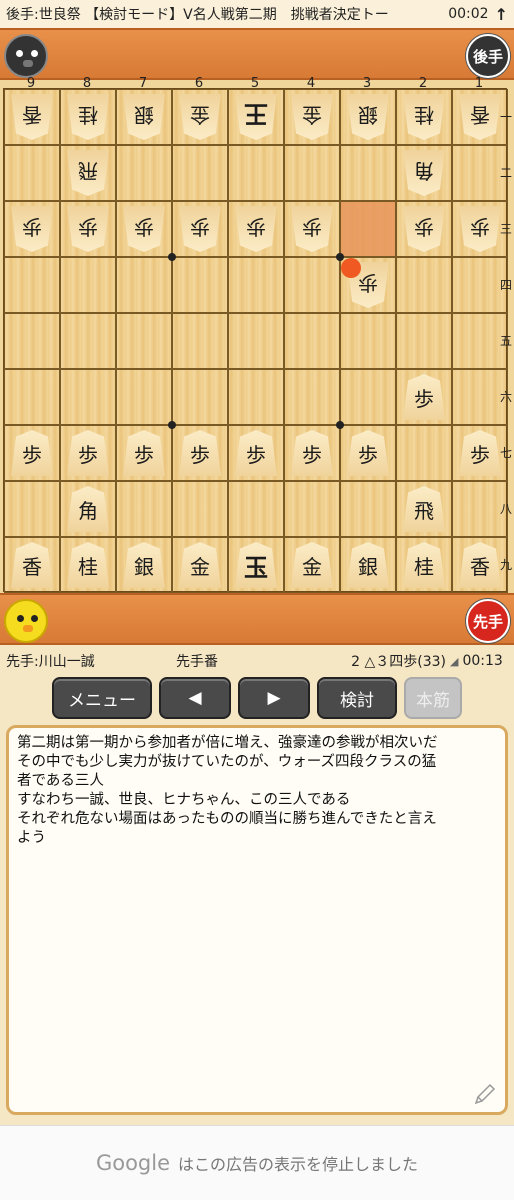 The width and height of the screenshot is (514, 1200). What do you see at coordinates (485, 1094) in the screenshot?
I see `pen-icon` at bounding box center [485, 1094].